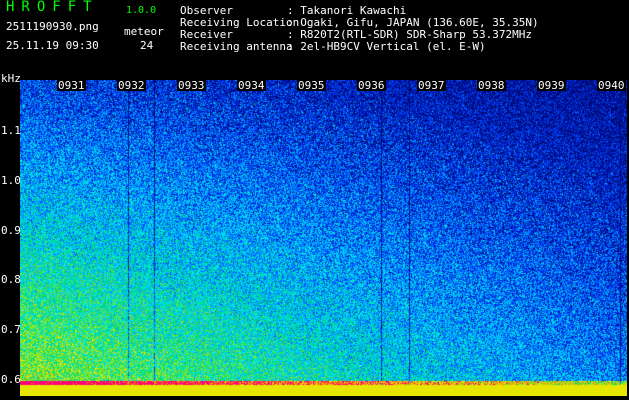 The image size is (629, 400). Describe the element at coordinates (71, 85) in the screenshot. I see `x-tick-label: 0931` at that location.